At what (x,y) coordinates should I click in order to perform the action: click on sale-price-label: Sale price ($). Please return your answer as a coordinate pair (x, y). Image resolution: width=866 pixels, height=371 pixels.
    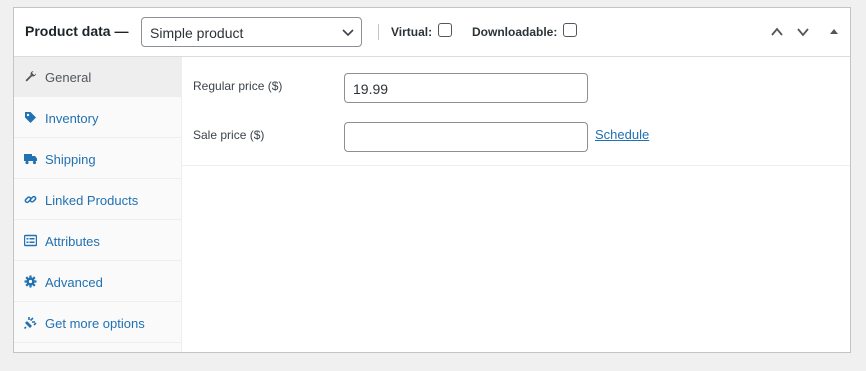
    Looking at the image, I should click on (229, 135).